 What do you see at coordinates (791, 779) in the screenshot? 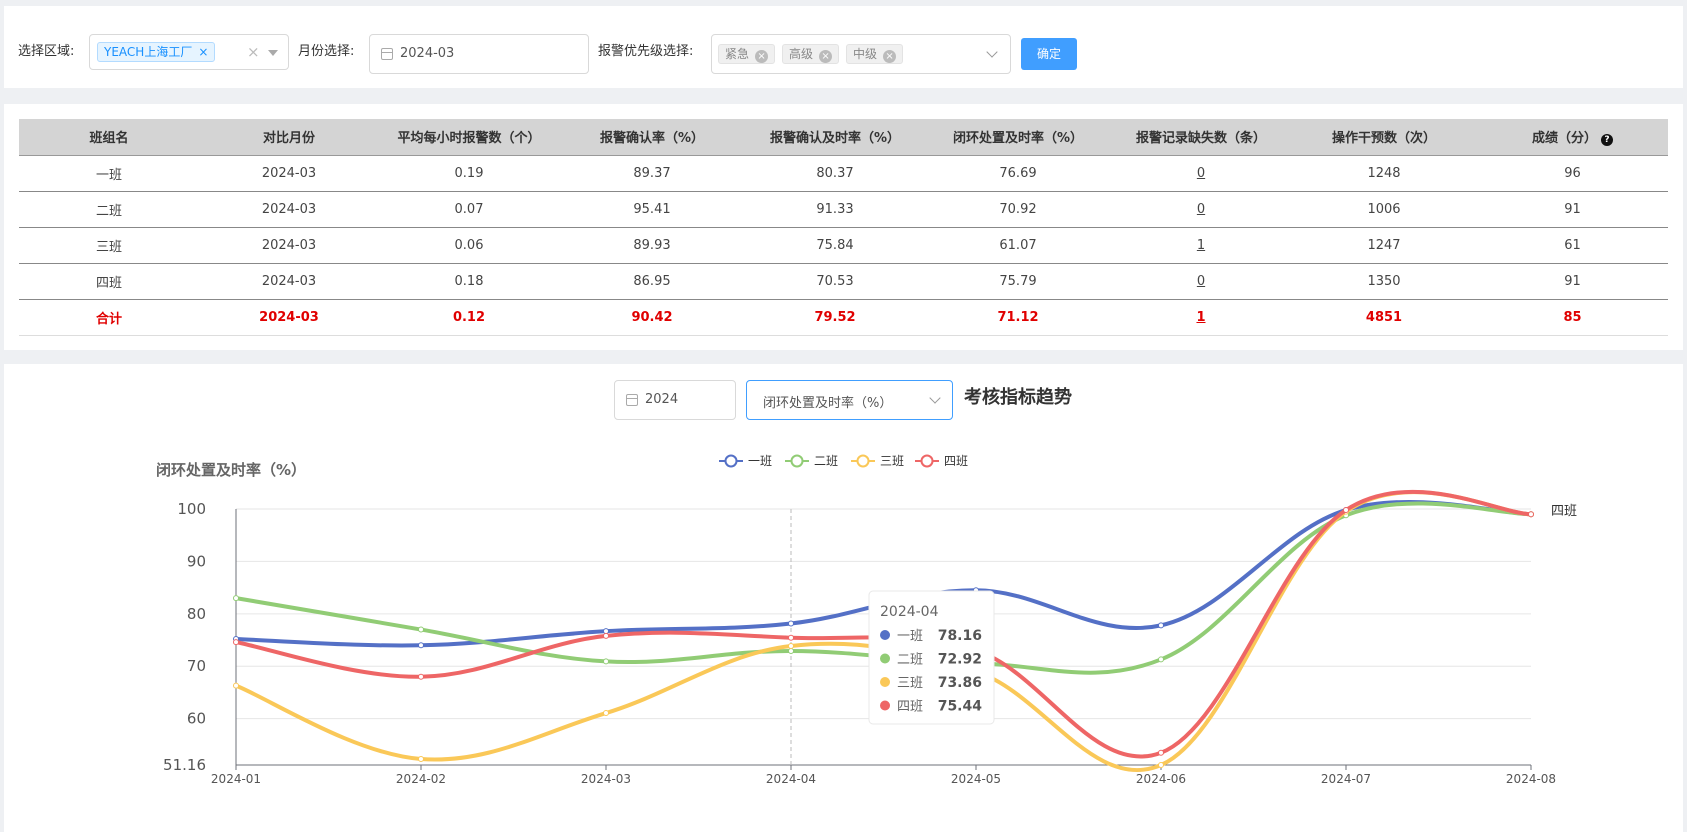
I see `x-tick-label: 2024-04` at bounding box center [791, 779].